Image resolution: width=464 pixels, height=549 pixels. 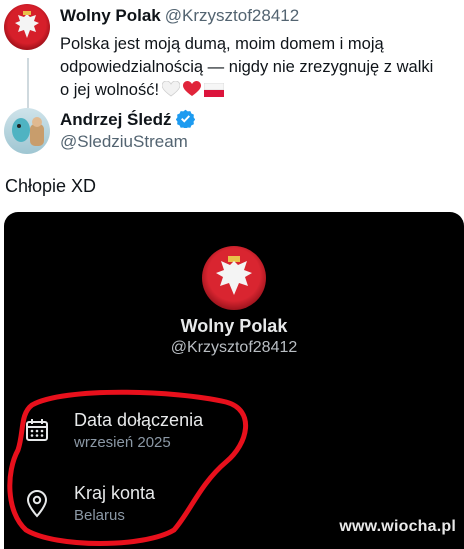 I want to click on tweet-text-line-1: Polska jest moją dumą, moim domem i moją, so click(x=222, y=44).